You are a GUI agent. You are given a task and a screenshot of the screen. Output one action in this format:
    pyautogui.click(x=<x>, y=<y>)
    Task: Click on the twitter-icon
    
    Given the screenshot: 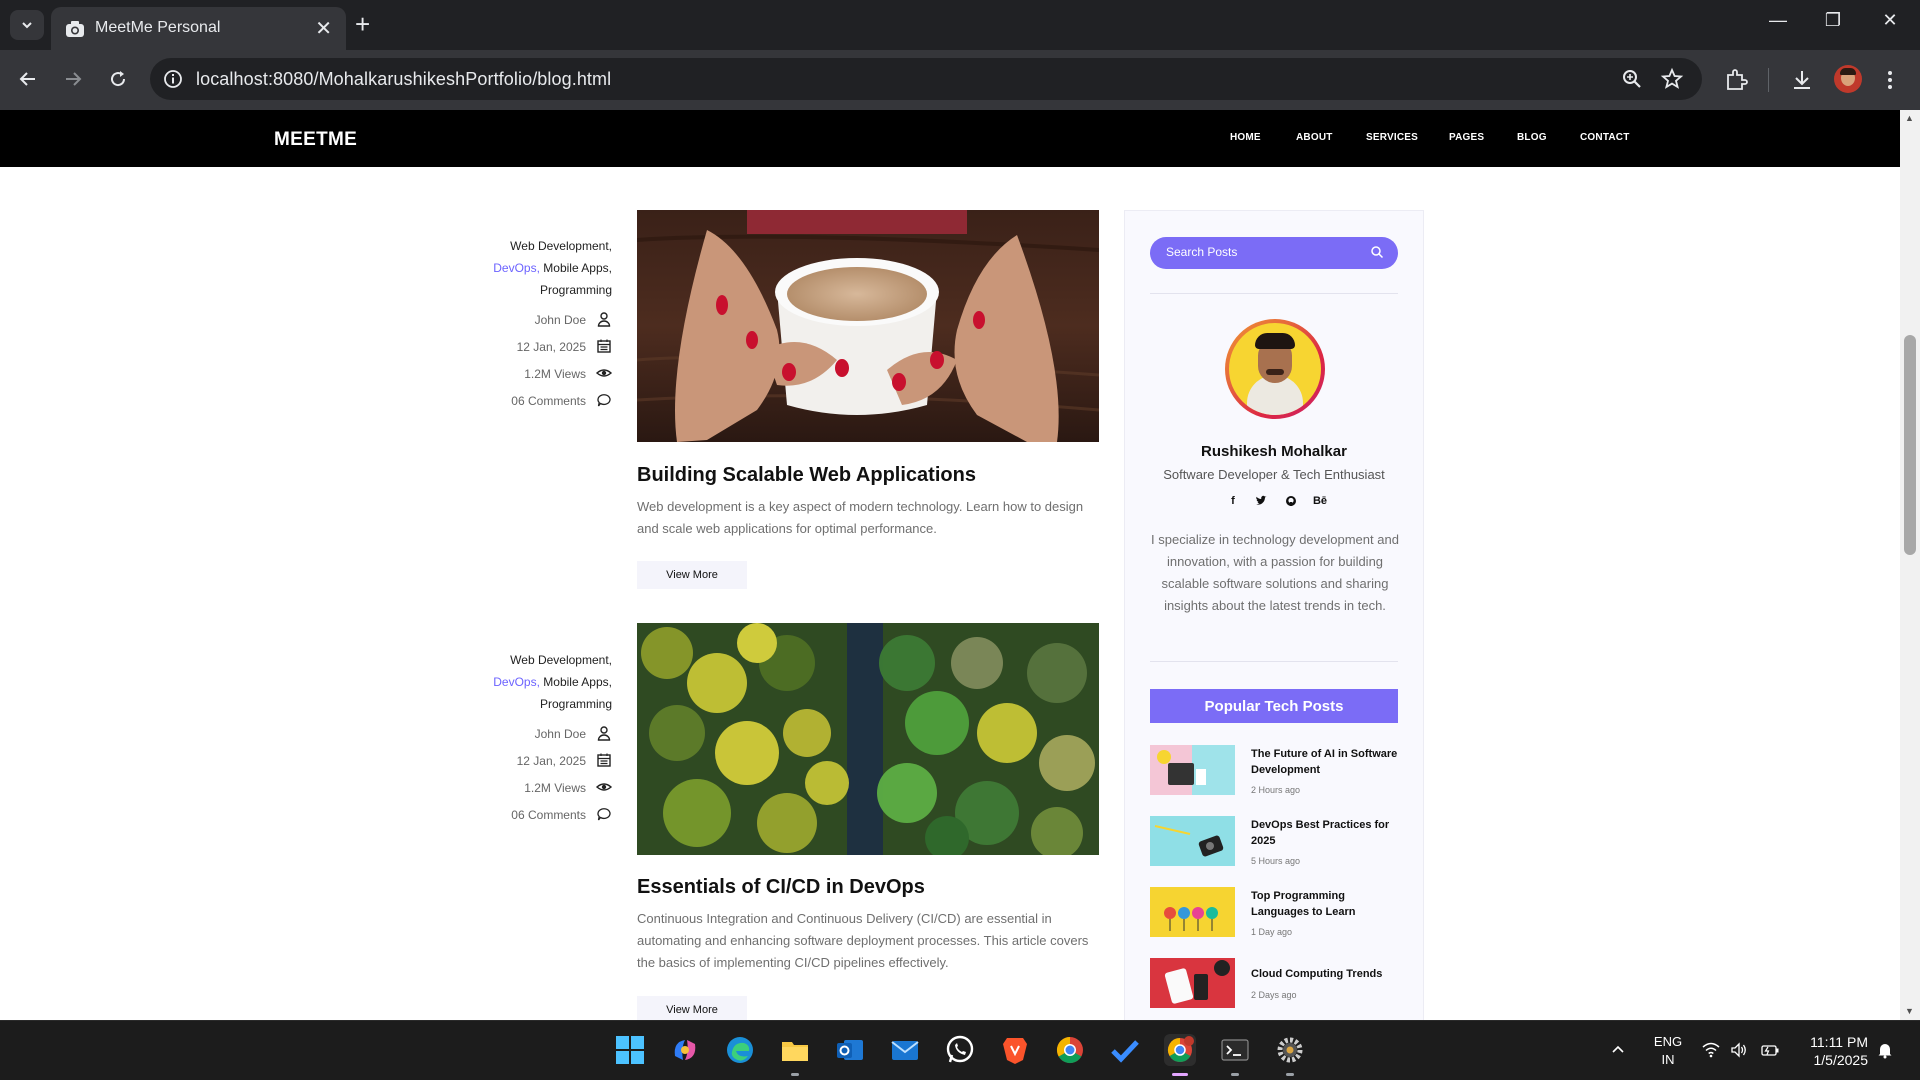 What is the action you would take?
    pyautogui.click(x=1261, y=503)
    